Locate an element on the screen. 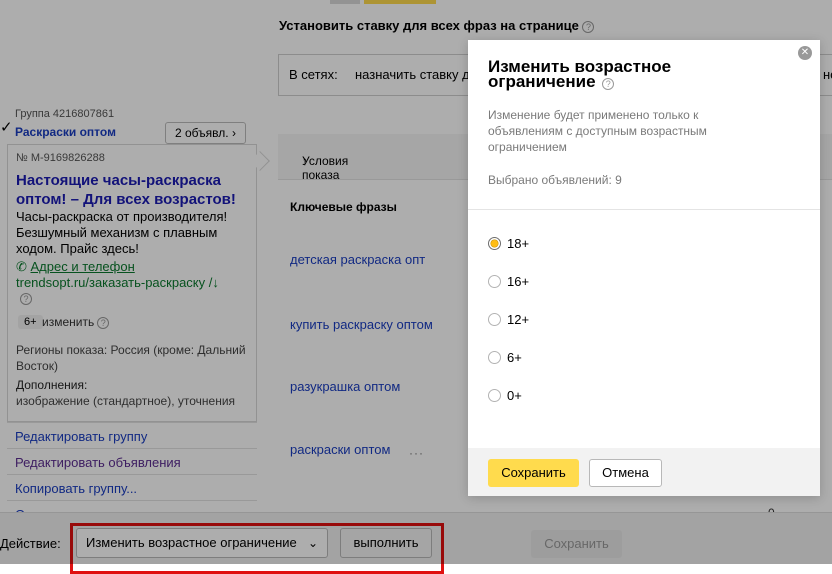  age-option-label: 12+ is located at coordinates (518, 319).